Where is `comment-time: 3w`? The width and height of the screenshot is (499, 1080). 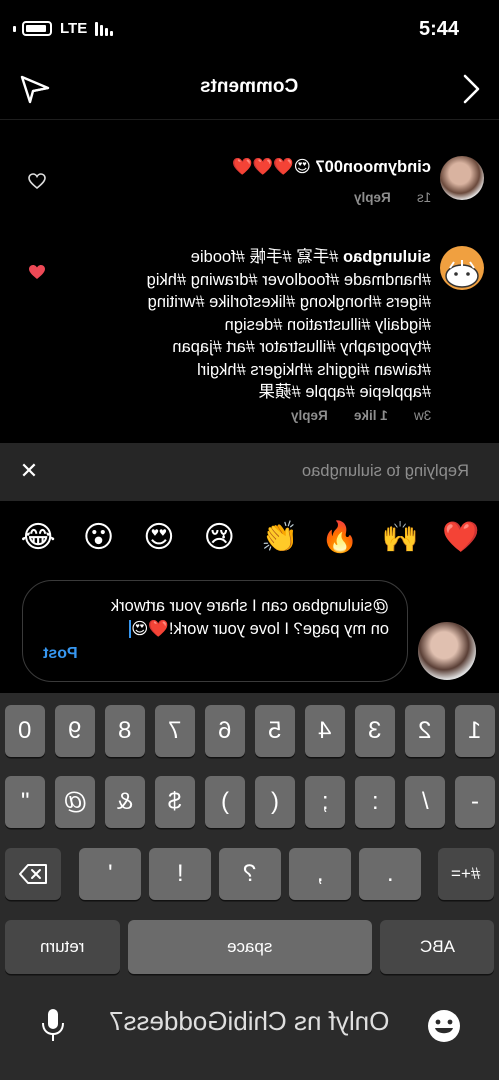
comment-time: 3w is located at coordinates (422, 415).